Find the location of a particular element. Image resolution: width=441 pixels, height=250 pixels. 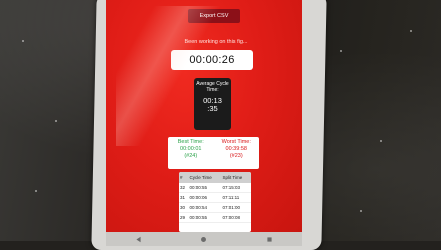

header-cycle-time: Cycle Time is located at coordinates (205, 177).